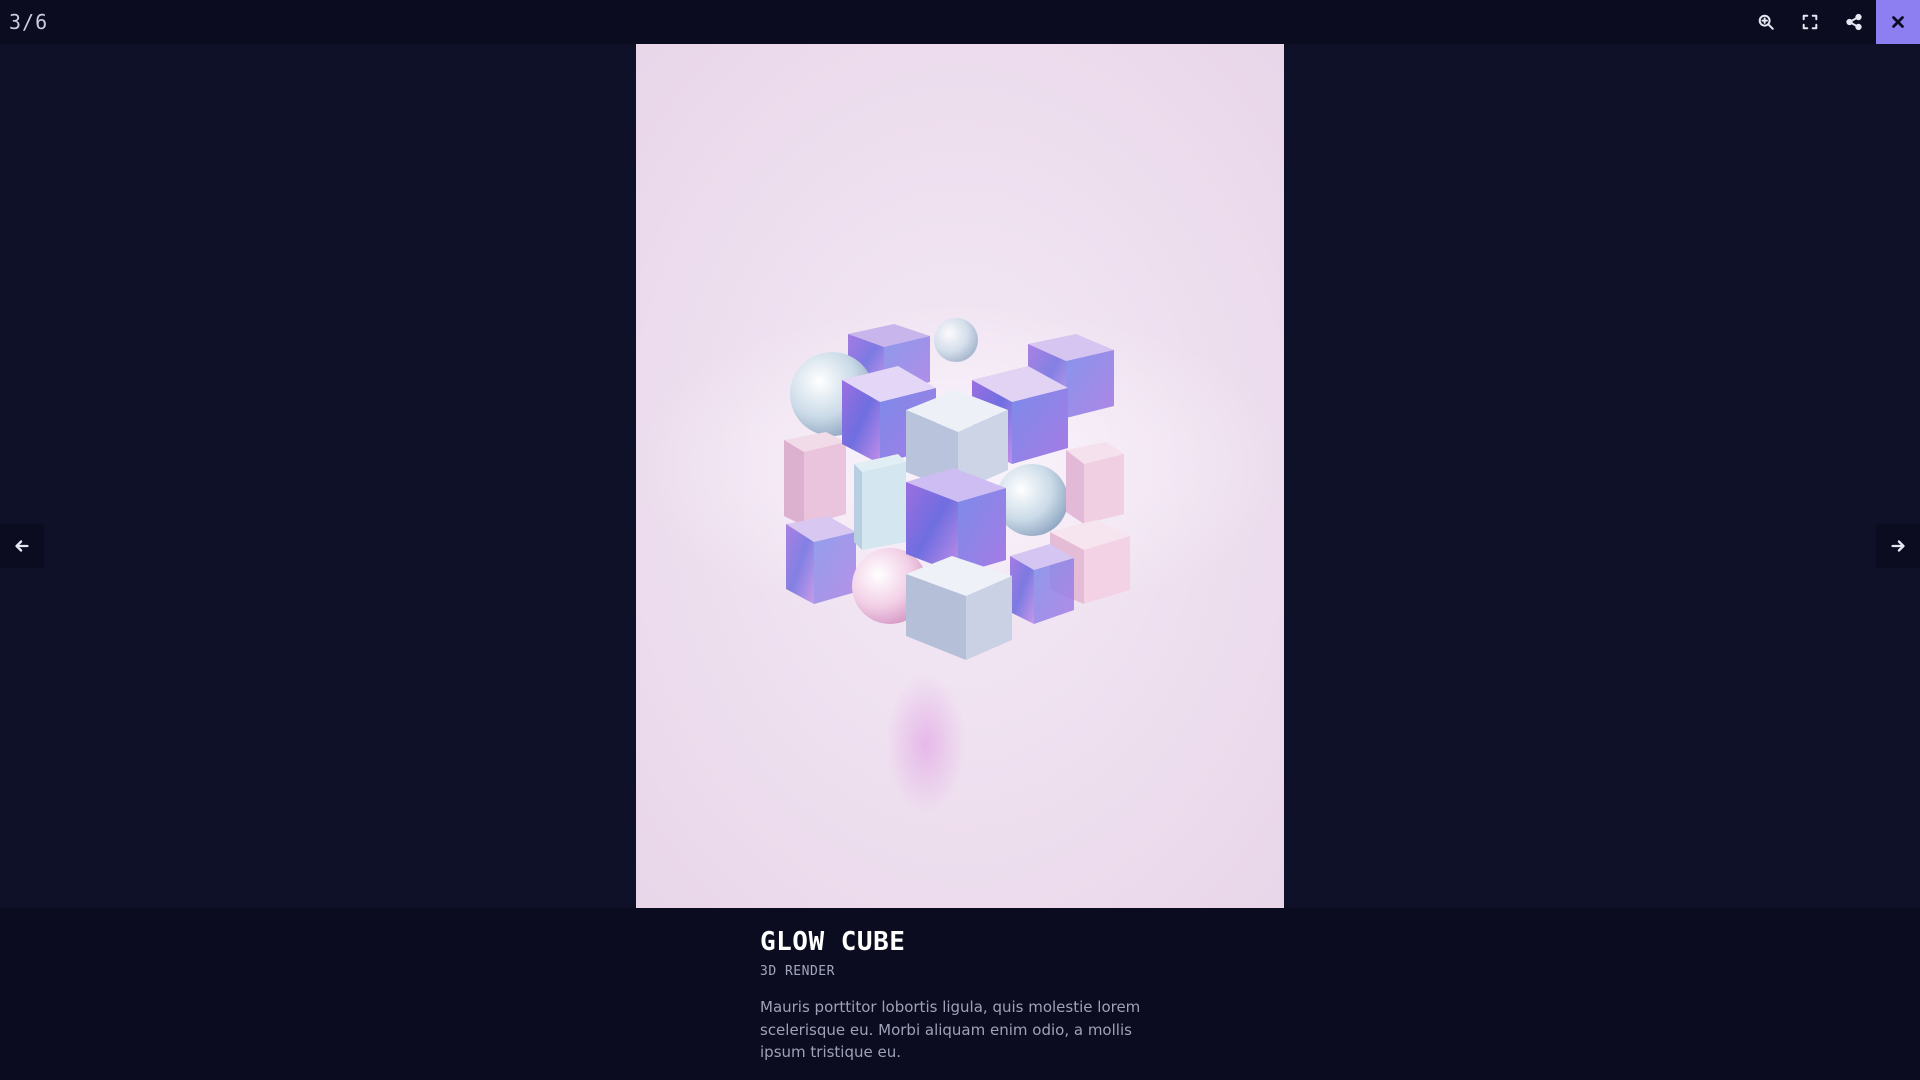  I want to click on share-icon, so click(1854, 22).